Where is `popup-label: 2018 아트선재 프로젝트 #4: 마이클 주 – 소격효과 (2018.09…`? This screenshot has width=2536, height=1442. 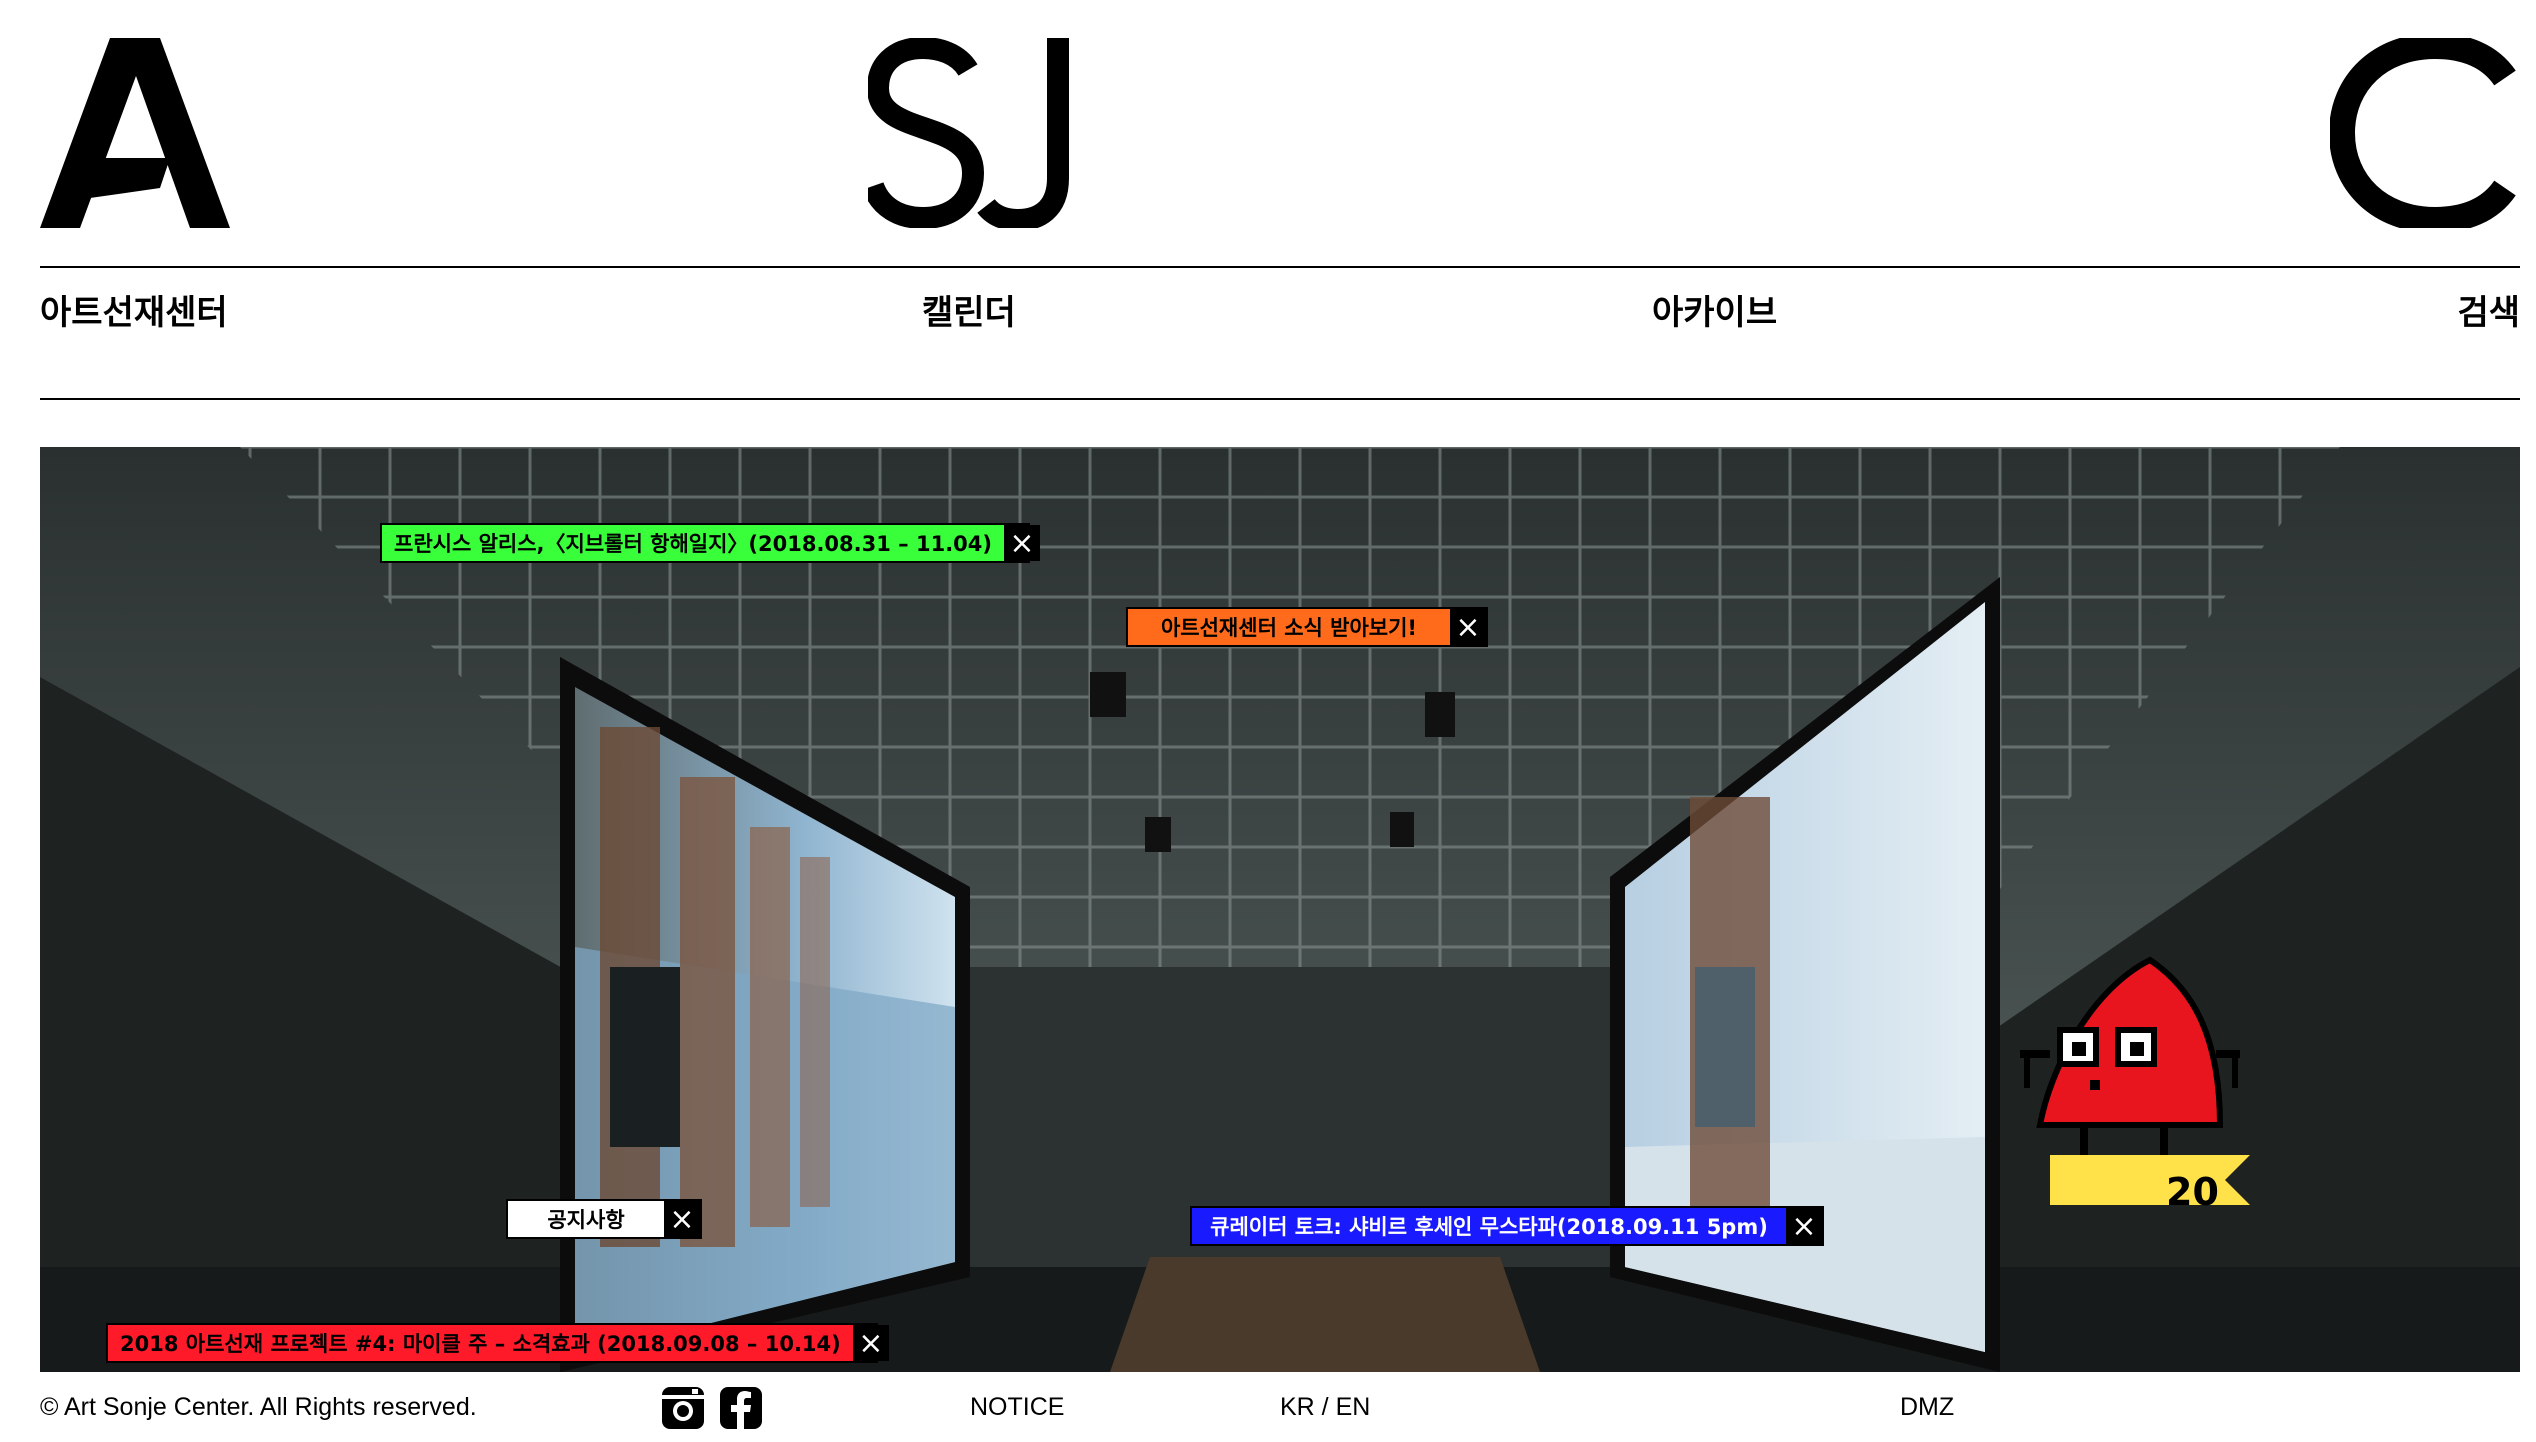 popup-label: 2018 아트선재 프로젝트 #4: 마이클 주 – 소격효과 (2018.09… is located at coordinates (480, 1344).